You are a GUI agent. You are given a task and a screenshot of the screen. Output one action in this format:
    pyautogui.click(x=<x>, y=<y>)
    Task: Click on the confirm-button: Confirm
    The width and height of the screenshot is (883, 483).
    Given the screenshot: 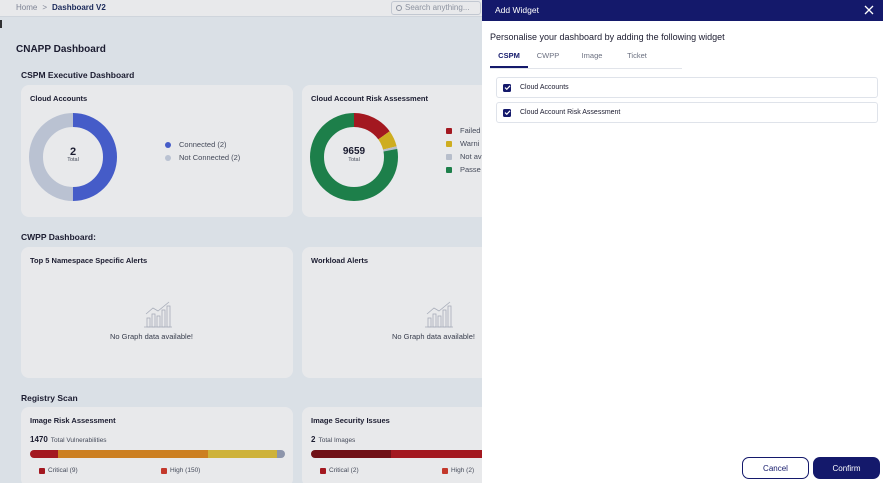 What is the action you would take?
    pyautogui.click(x=846, y=468)
    